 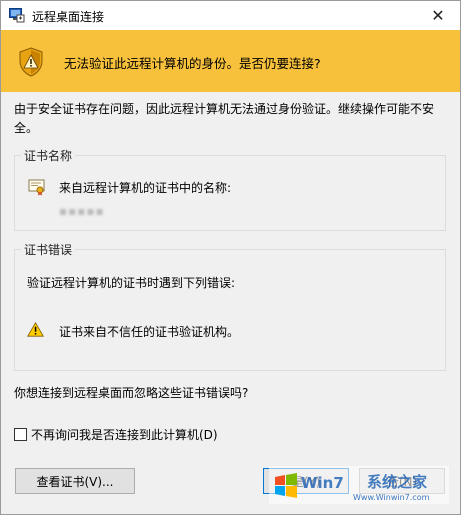 What do you see at coordinates (306, 481) in the screenshot?
I see `yes-button: 是(Y)` at bounding box center [306, 481].